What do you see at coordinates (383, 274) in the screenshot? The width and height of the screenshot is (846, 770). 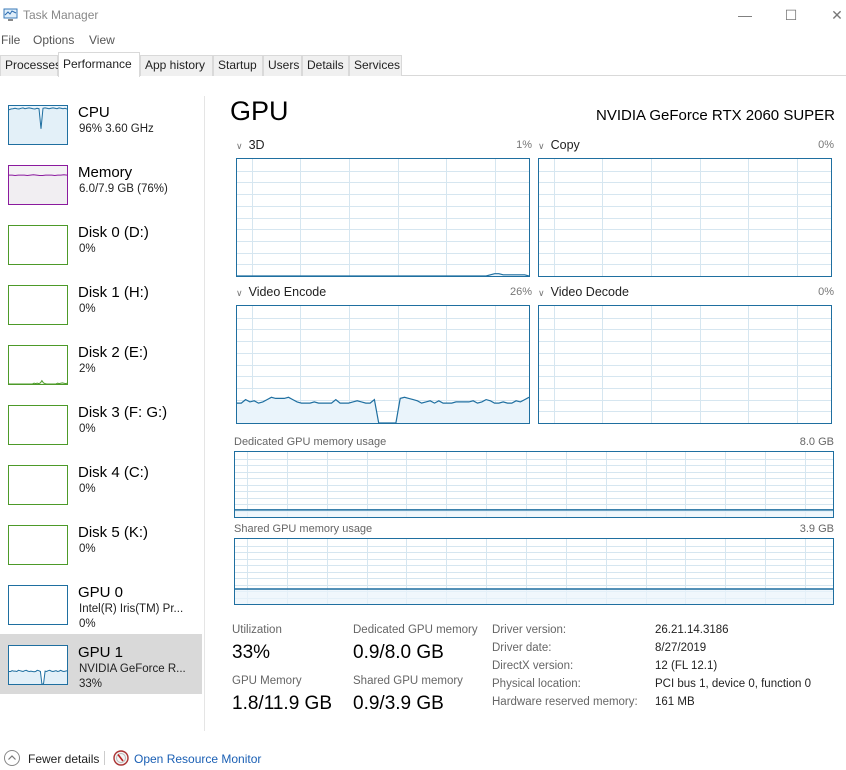 I see `series-3d-line` at bounding box center [383, 274].